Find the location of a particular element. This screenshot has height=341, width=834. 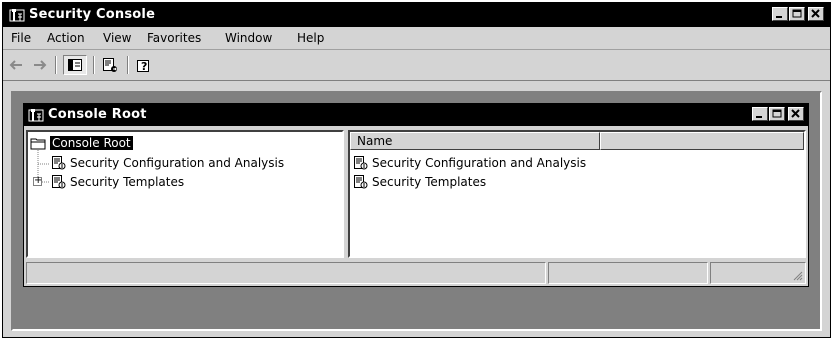

forward-button is located at coordinates (40, 65).